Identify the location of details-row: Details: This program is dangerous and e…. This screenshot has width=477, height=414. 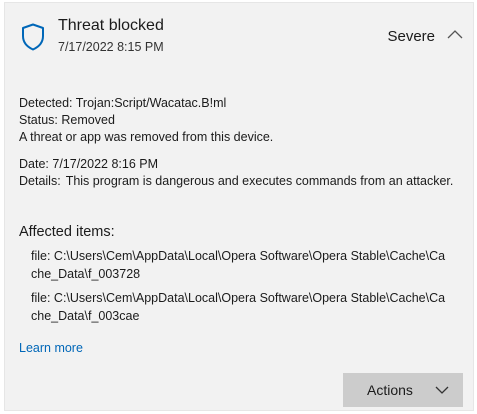
(239, 181).